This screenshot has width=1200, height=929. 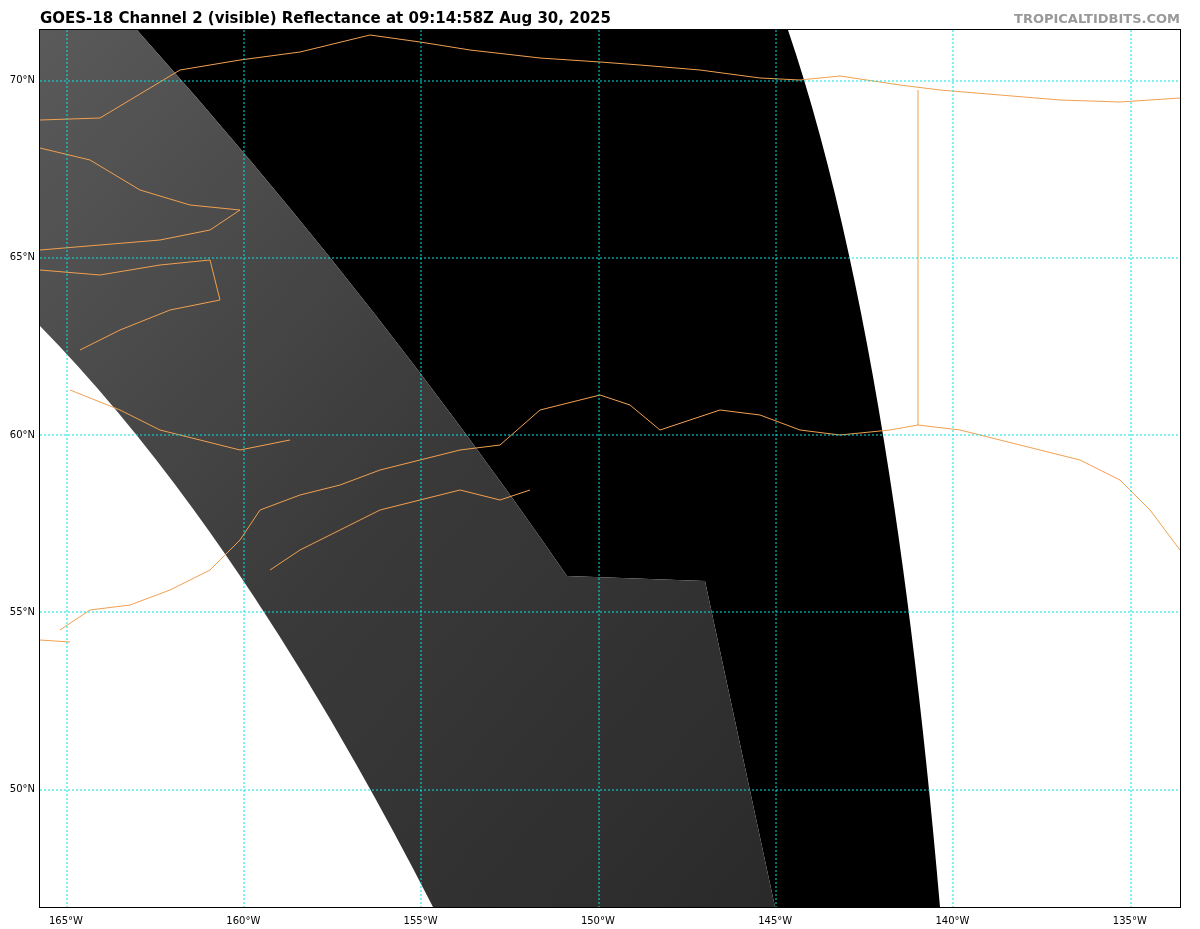 What do you see at coordinates (952, 921) in the screenshot?
I see `longitude-label: 140°W` at bounding box center [952, 921].